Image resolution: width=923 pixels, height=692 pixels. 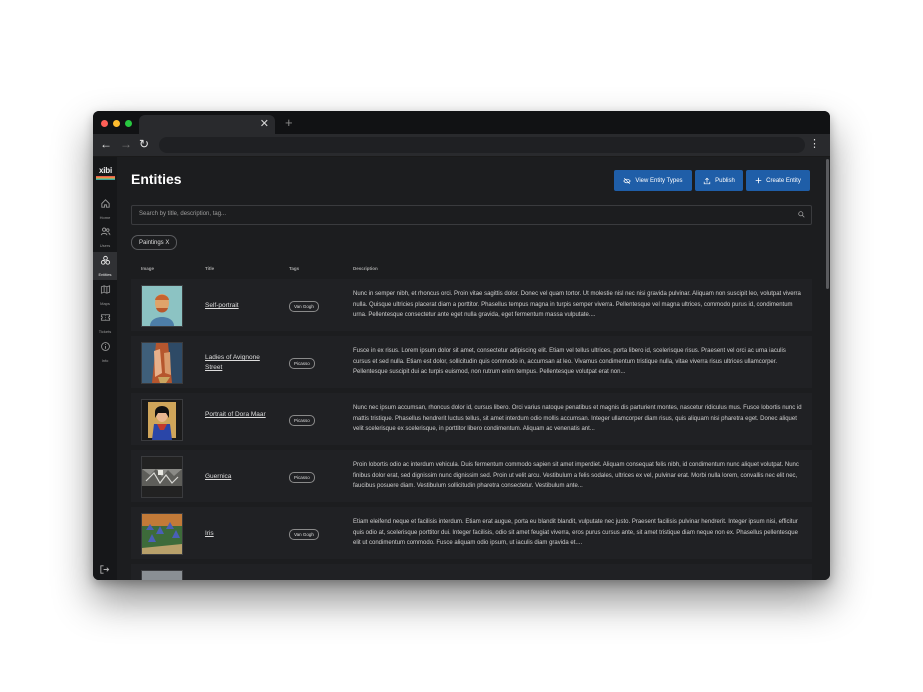 What do you see at coordinates (147, 268) in the screenshot?
I see `column-header-image: Image` at bounding box center [147, 268].